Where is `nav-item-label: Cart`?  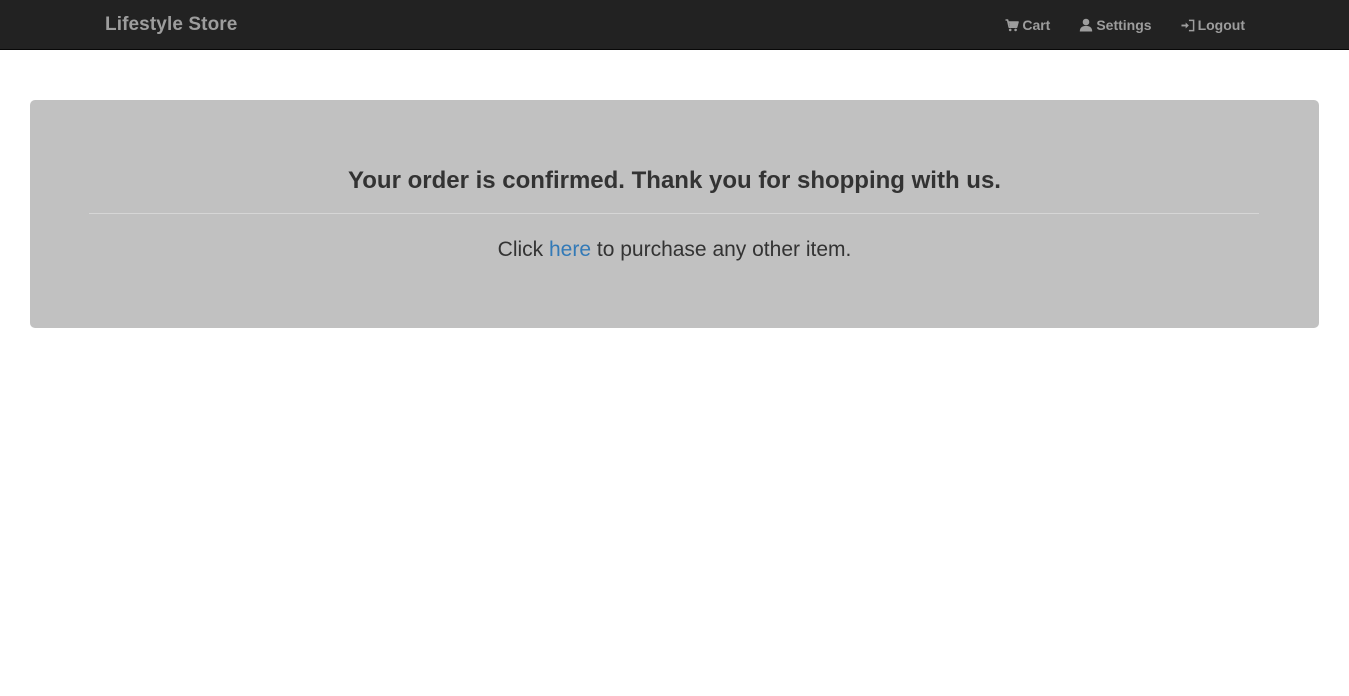
nav-item-label: Cart is located at coordinates (1036, 25).